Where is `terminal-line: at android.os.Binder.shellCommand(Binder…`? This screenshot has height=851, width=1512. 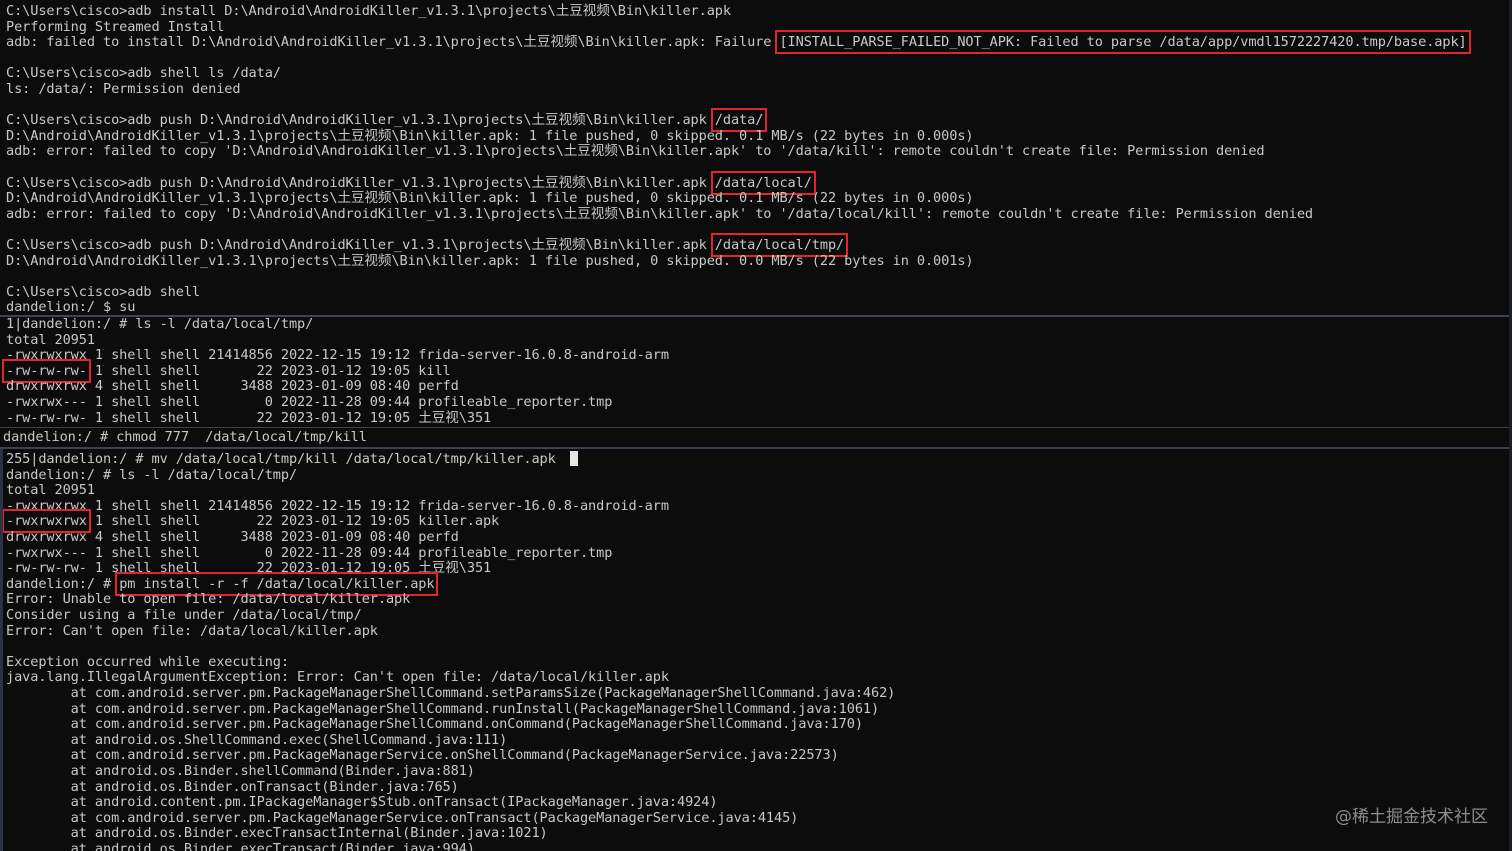
terminal-line: at android.os.Binder.shellCommand(Binder… is located at coordinates (240, 771).